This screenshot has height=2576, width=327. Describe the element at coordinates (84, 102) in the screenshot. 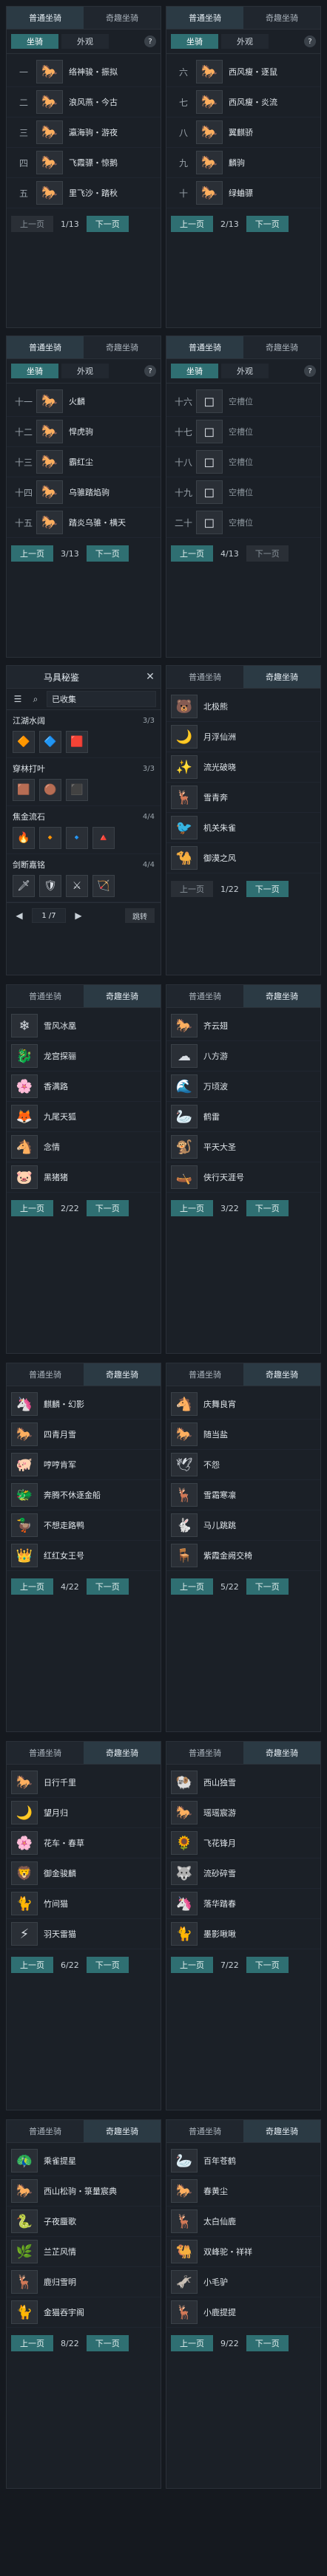

I see `mount-row: 二 🐎 浪风燕・今古` at that location.